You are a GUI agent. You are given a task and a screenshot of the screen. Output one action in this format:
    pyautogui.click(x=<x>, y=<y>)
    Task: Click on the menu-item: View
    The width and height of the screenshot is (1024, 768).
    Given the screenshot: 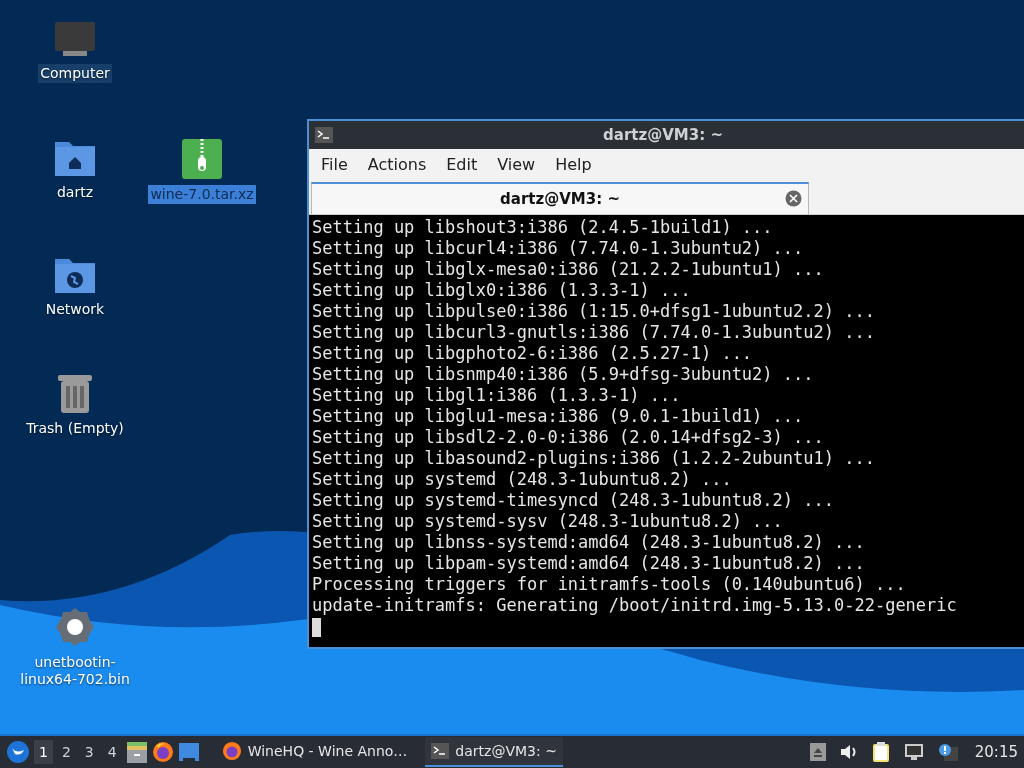 What is the action you would take?
    pyautogui.click(x=516, y=164)
    